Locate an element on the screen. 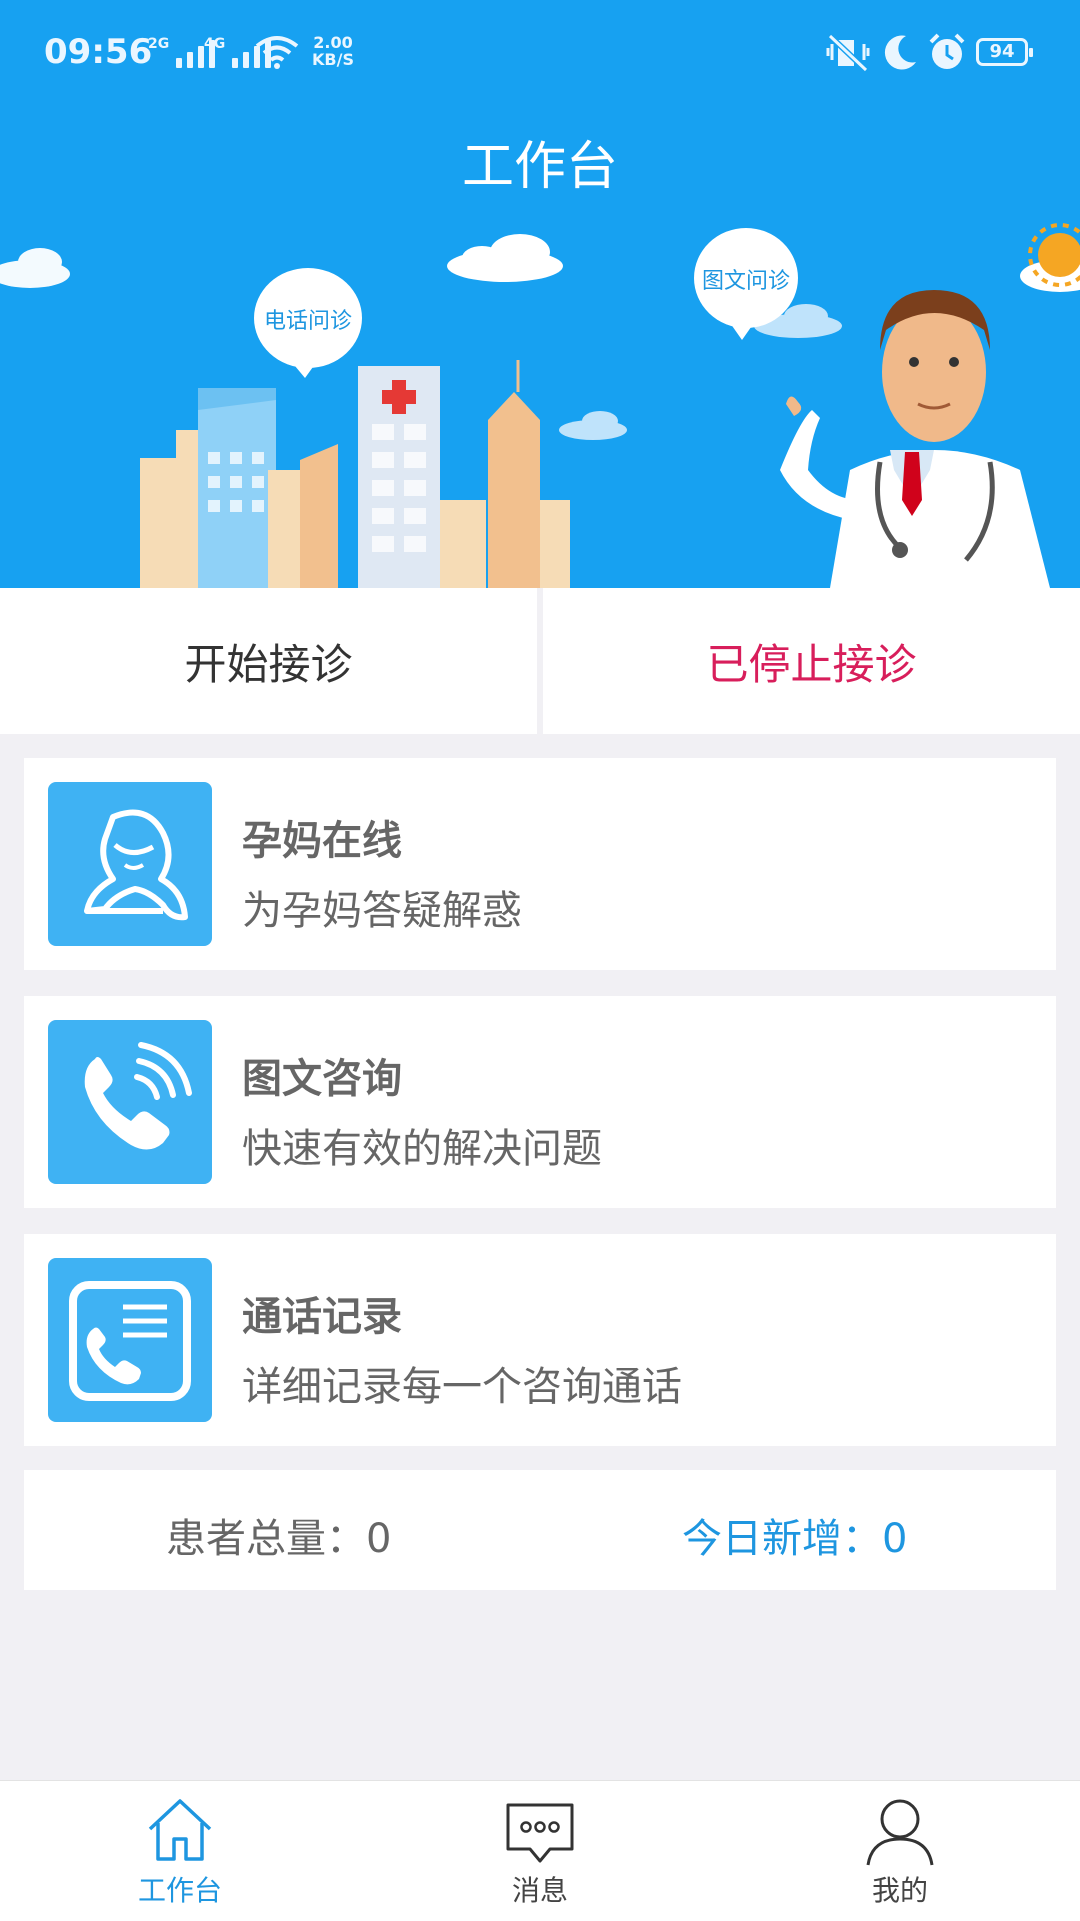 This screenshot has width=1080, height=1921. message-icon is located at coordinates (540, 1833).